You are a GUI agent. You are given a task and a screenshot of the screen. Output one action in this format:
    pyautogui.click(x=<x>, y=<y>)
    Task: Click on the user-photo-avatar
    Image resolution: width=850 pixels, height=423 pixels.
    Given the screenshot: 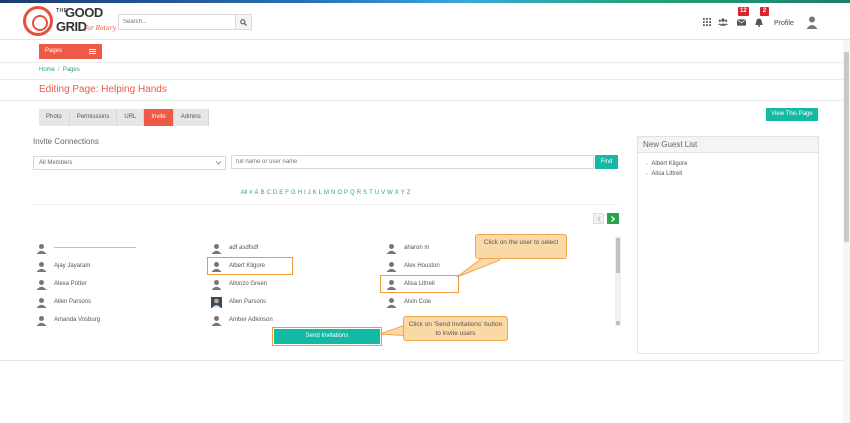 What is the action you would take?
    pyautogui.click(x=216, y=302)
    